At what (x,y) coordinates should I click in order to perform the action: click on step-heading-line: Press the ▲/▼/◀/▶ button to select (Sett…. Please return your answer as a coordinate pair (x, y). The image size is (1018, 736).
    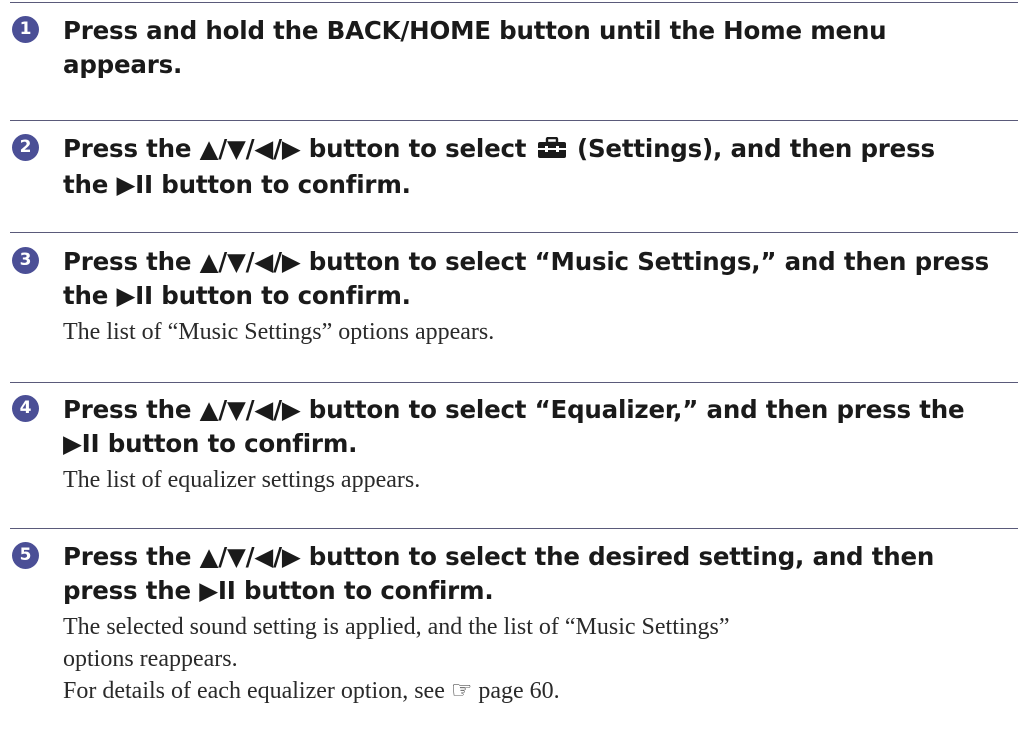
    Looking at the image, I should click on (532, 150).